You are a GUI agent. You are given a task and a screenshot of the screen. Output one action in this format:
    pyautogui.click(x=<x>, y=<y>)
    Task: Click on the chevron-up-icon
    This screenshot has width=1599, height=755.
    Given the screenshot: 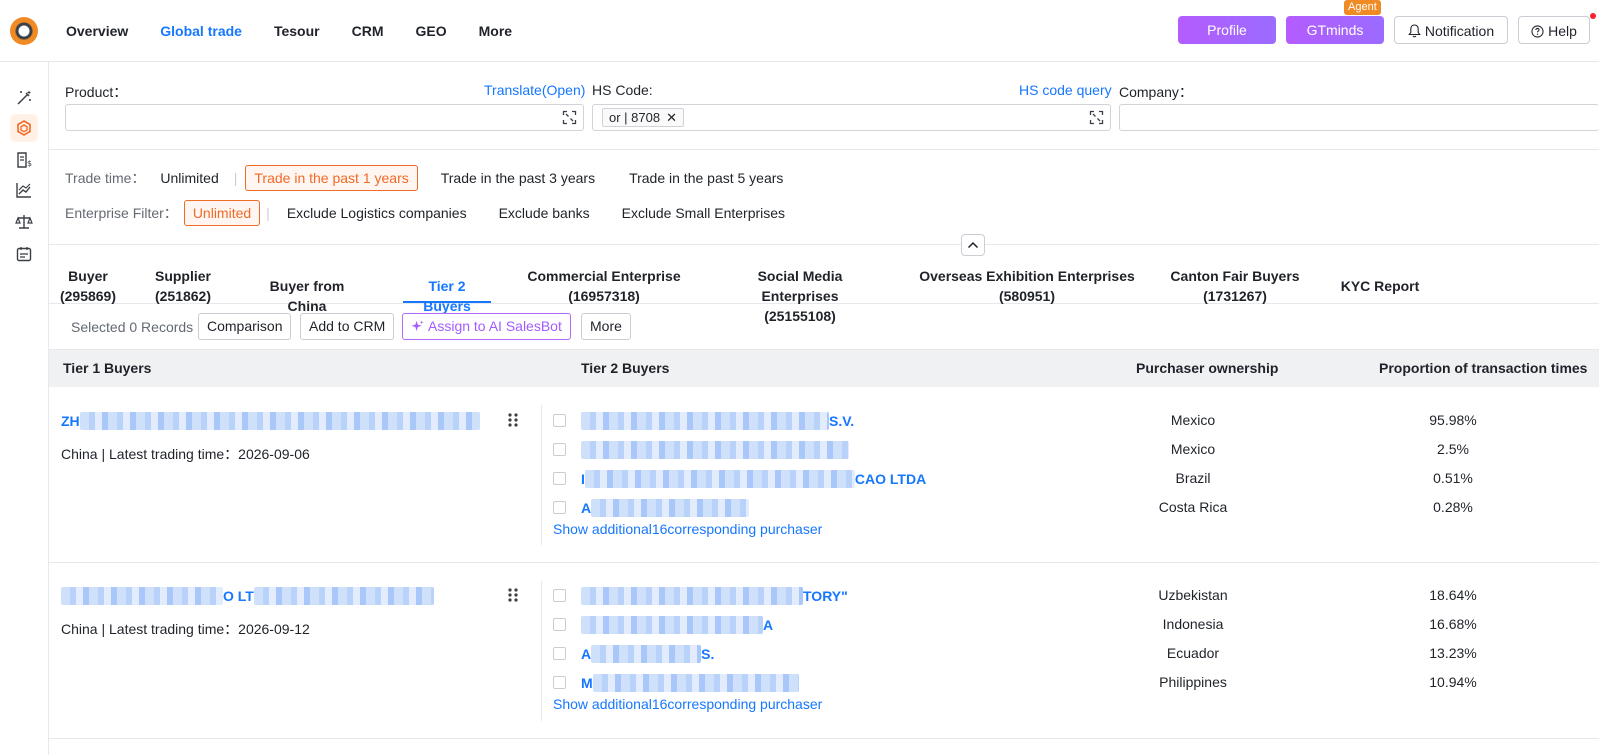 What is the action you would take?
    pyautogui.click(x=973, y=245)
    